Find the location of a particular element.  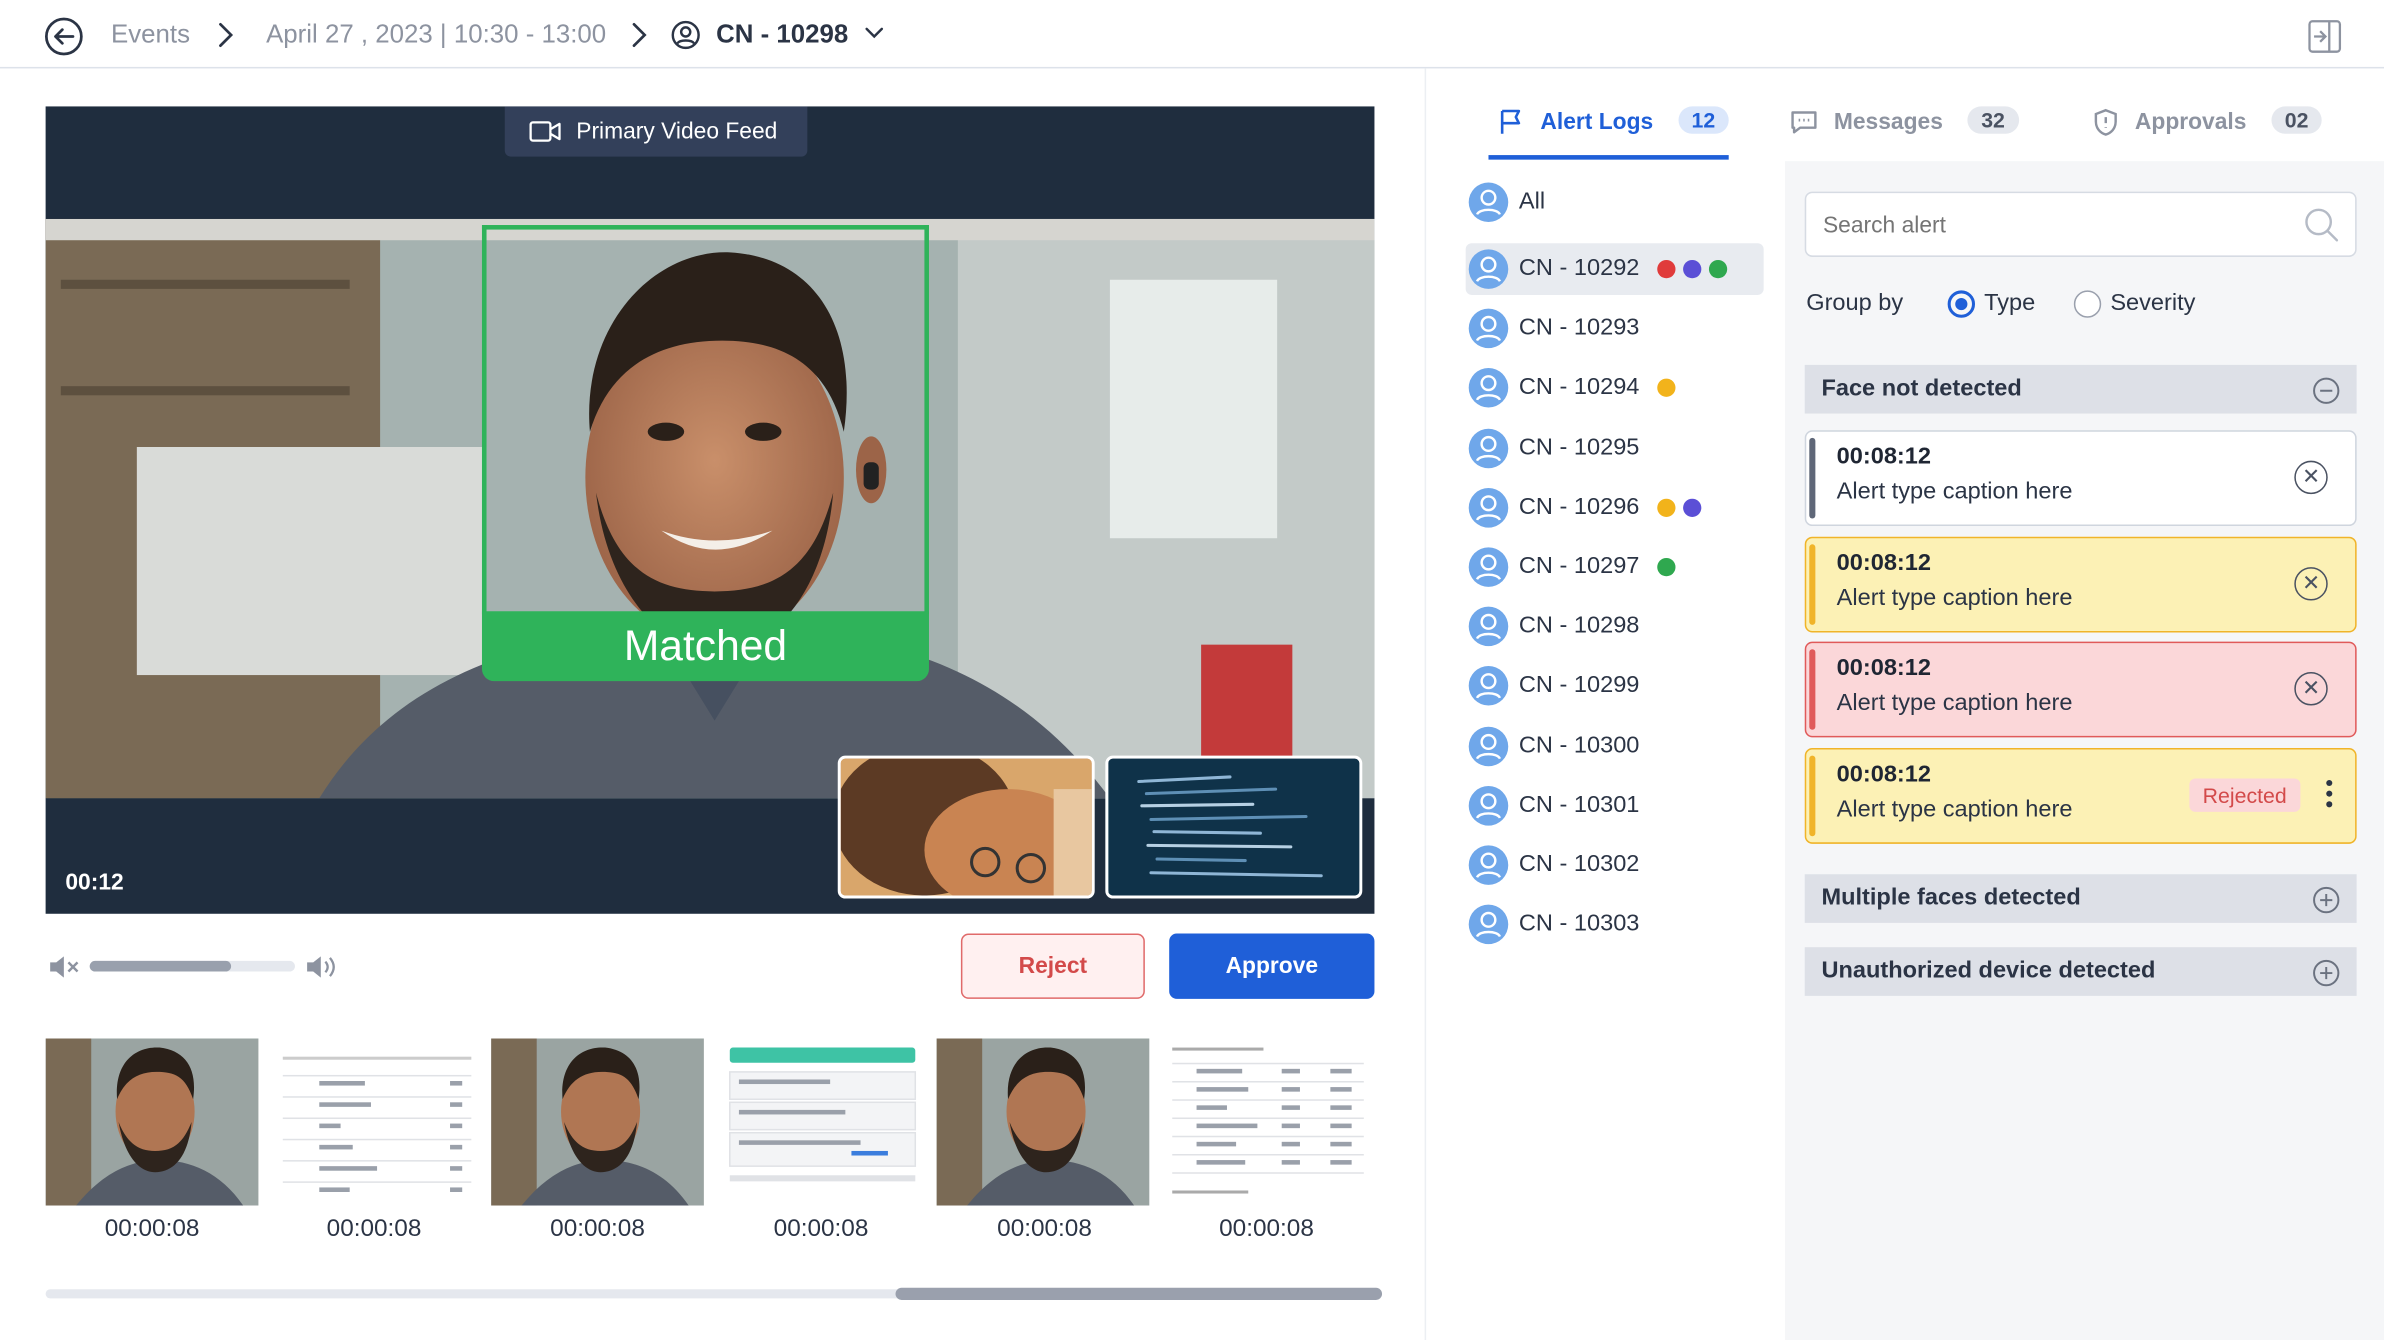

candidate-item: CN - 10303 is located at coordinates (1615, 925).